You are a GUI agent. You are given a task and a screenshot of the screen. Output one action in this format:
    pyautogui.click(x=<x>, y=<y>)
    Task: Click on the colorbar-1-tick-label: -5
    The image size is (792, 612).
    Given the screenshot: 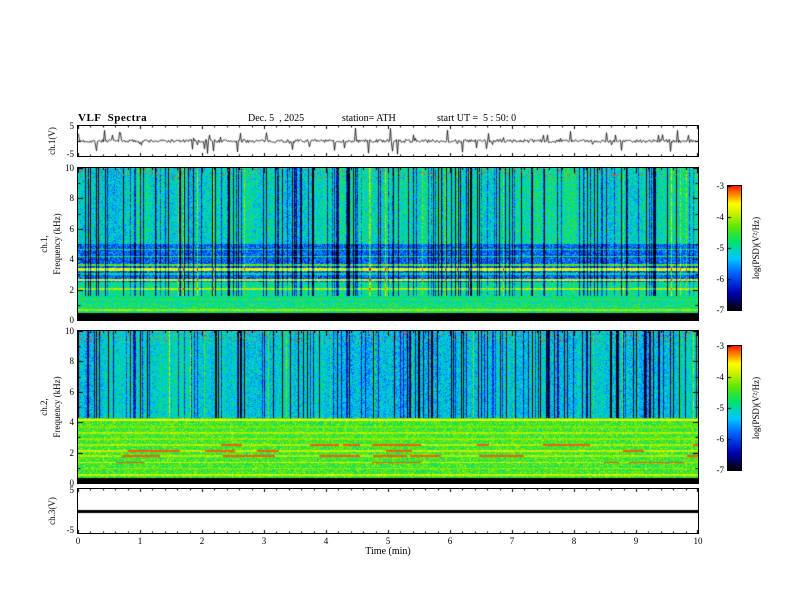 What is the action you would take?
    pyautogui.click(x=720, y=248)
    